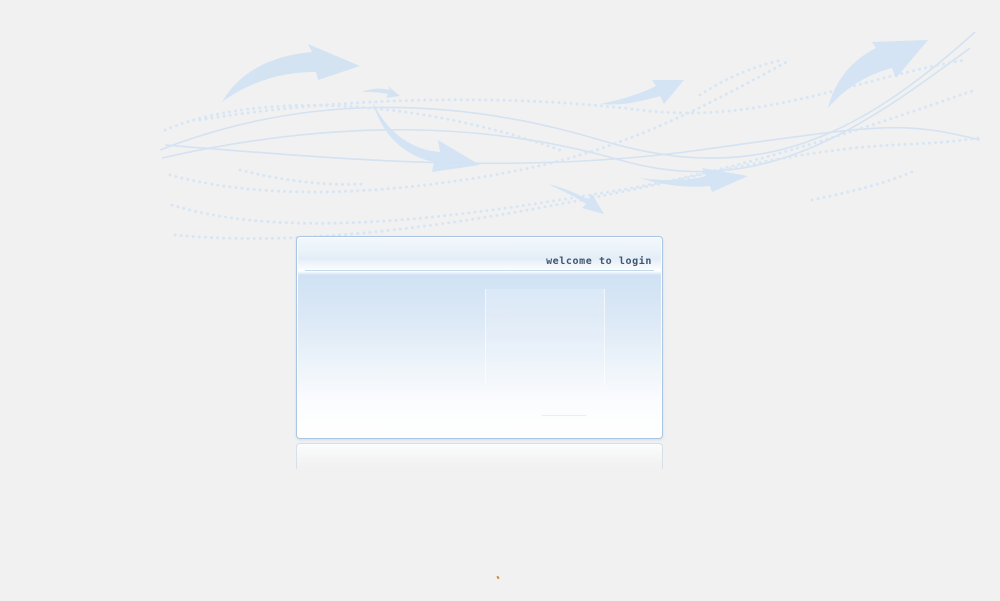  Describe the element at coordinates (479, 337) in the screenshot. I see `login-panel: welcome to login` at that location.